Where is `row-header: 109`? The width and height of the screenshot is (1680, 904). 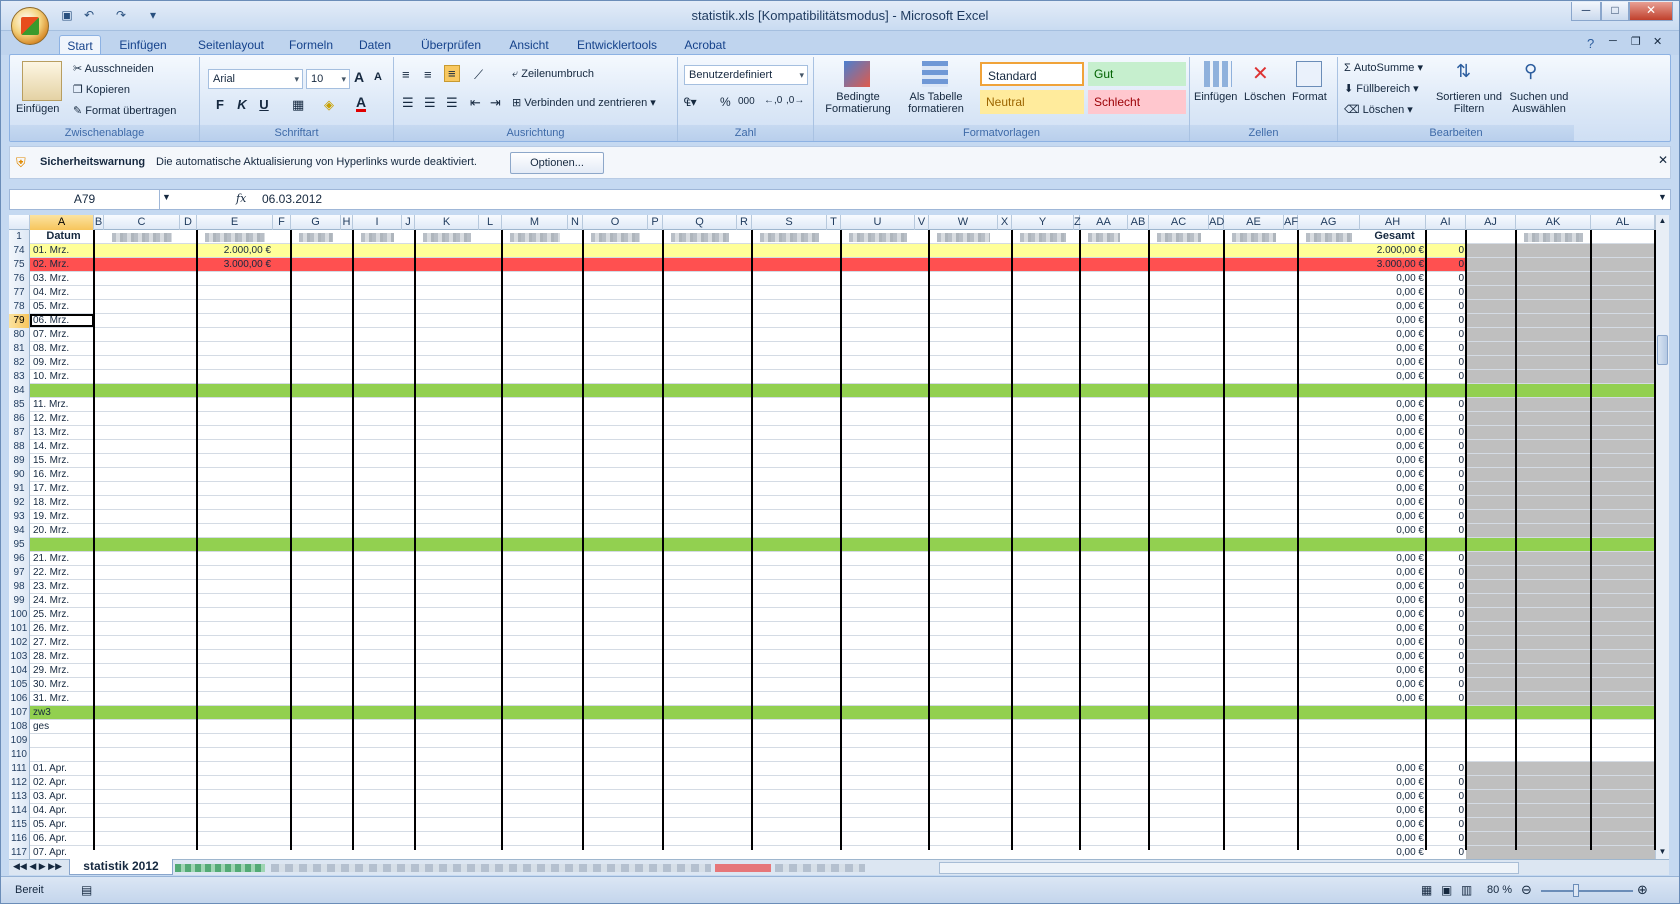
row-header: 109 is located at coordinates (19, 741).